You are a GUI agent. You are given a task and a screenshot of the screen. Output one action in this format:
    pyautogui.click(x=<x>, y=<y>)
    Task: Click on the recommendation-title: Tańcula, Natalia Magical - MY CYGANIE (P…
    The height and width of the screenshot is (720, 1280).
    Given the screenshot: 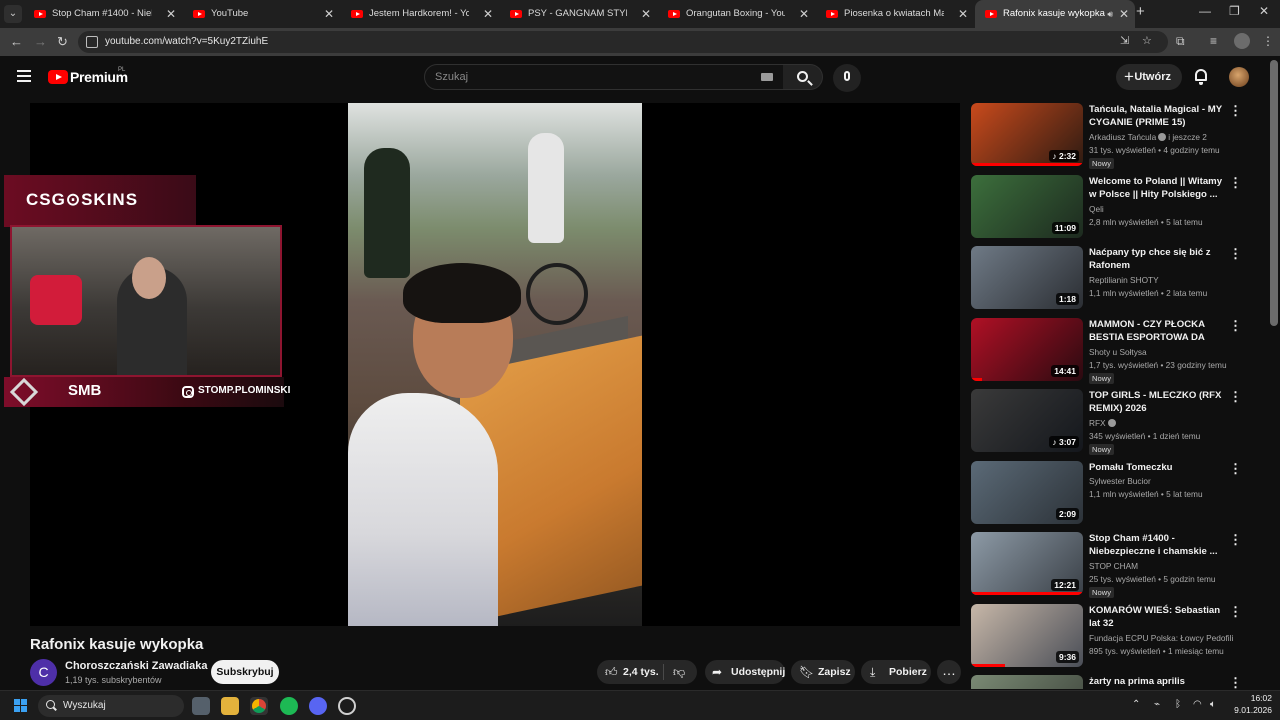 What is the action you would take?
    pyautogui.click(x=1159, y=116)
    